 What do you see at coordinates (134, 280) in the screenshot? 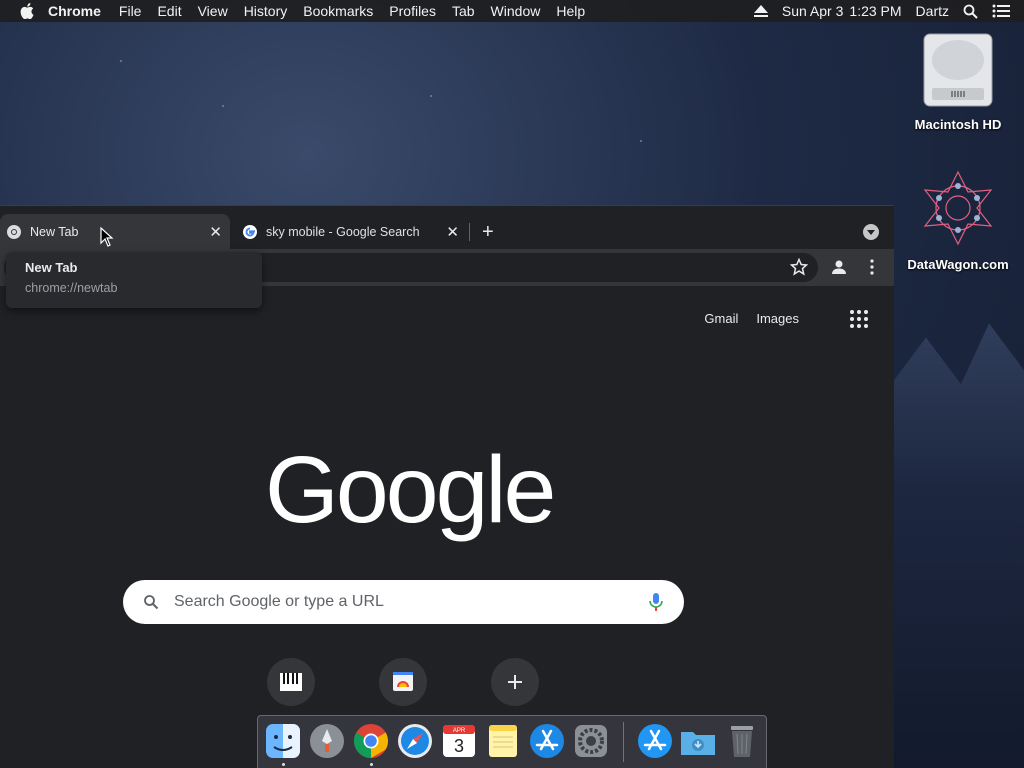
I see `tab-hover-card: New Tab chrome://newtab` at bounding box center [134, 280].